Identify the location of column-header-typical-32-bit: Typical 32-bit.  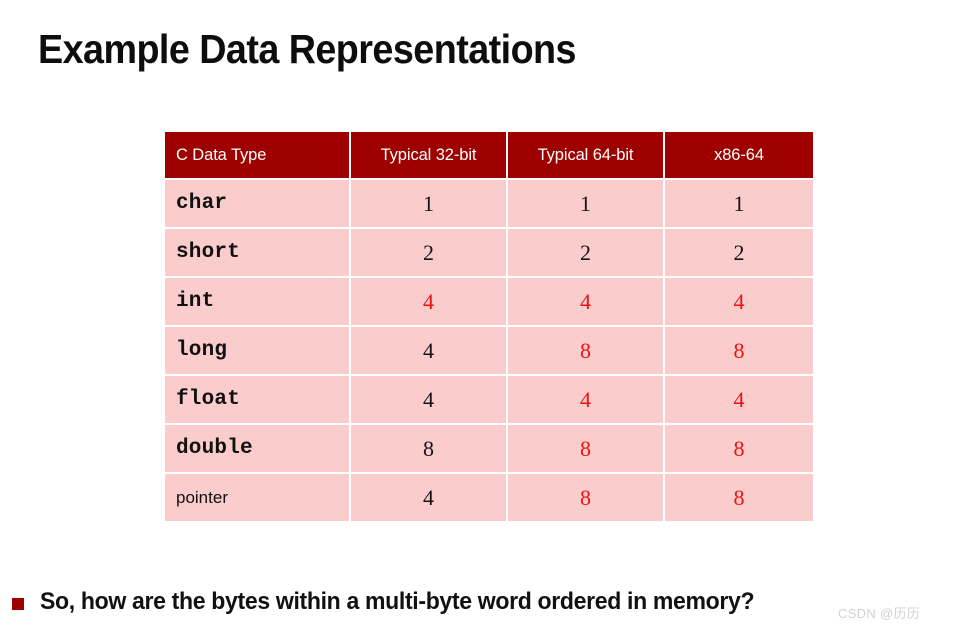
(428, 155).